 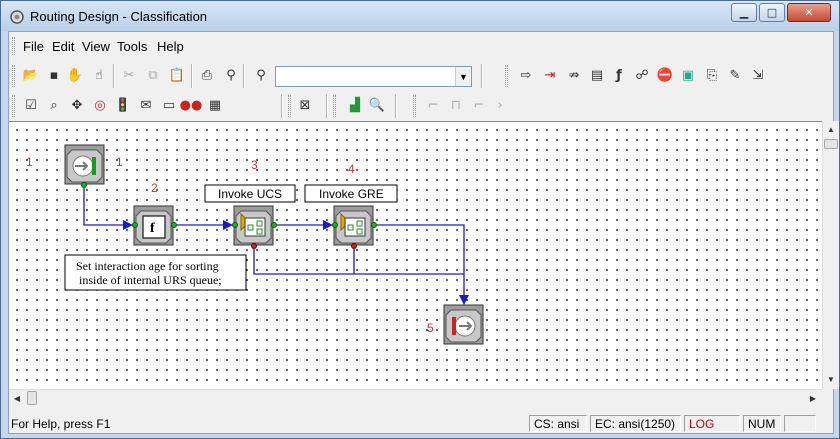 What do you see at coordinates (642, 75) in the screenshot?
I see `graph-icon: ☍` at bounding box center [642, 75].